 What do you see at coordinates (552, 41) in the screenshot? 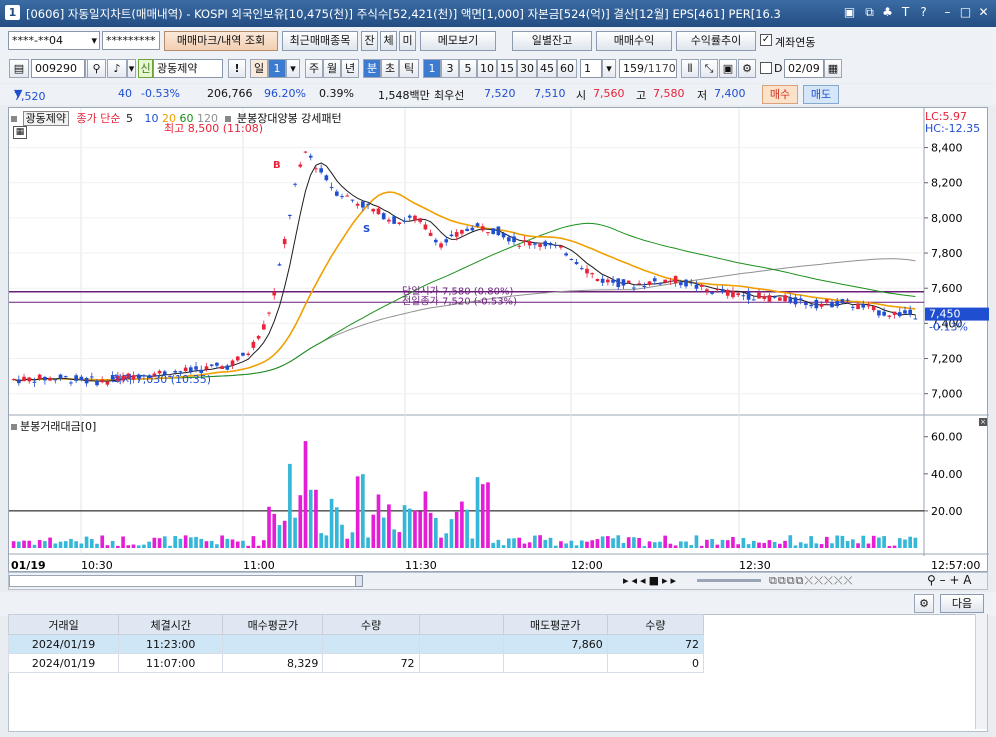
I see `daily-balance-button: 일별잔고` at bounding box center [552, 41].